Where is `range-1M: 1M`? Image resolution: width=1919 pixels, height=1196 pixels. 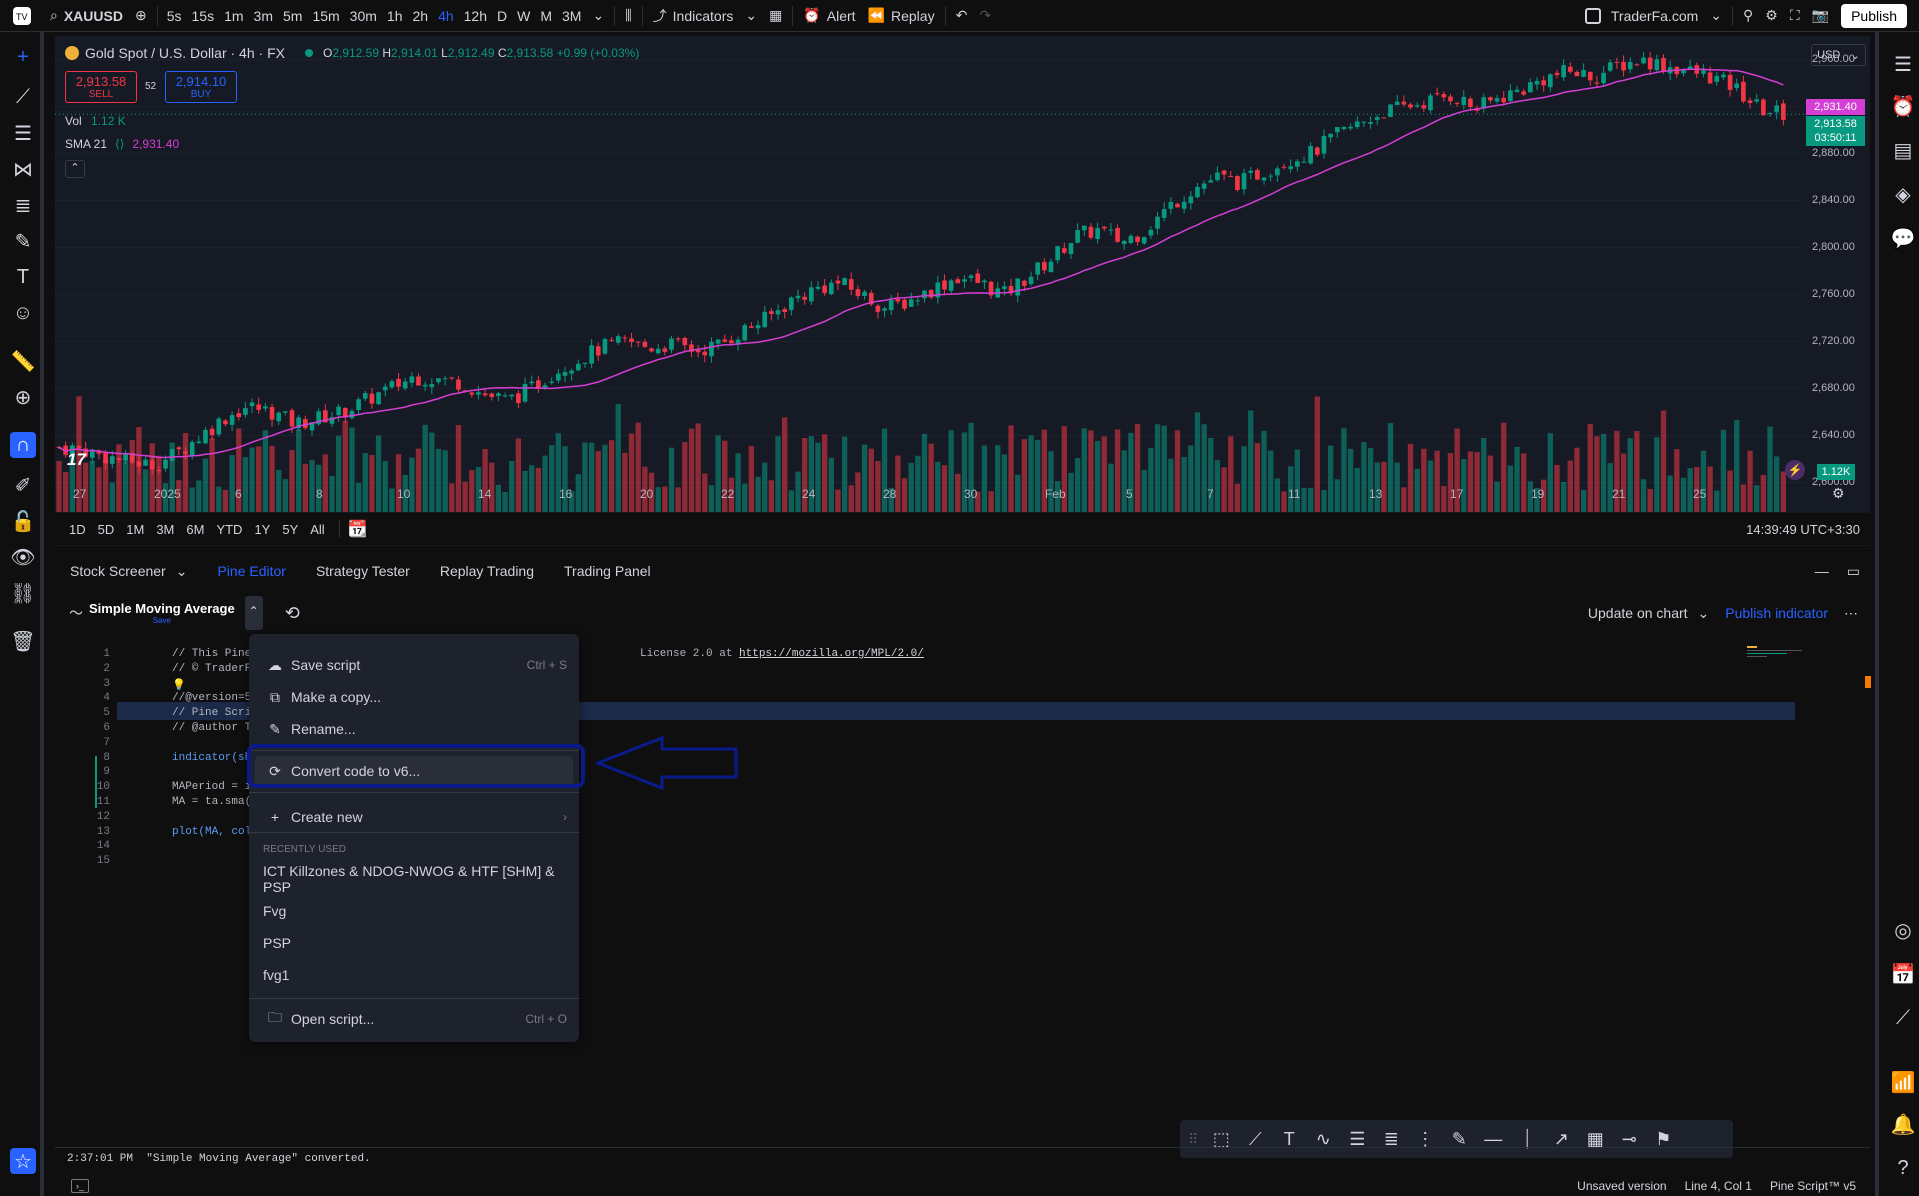 range-1M: 1M is located at coordinates (135, 529).